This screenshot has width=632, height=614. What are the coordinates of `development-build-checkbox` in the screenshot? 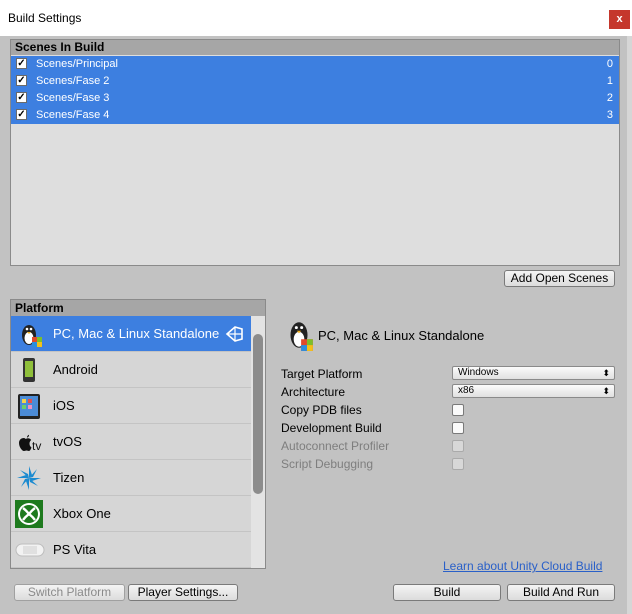 It's located at (458, 428).